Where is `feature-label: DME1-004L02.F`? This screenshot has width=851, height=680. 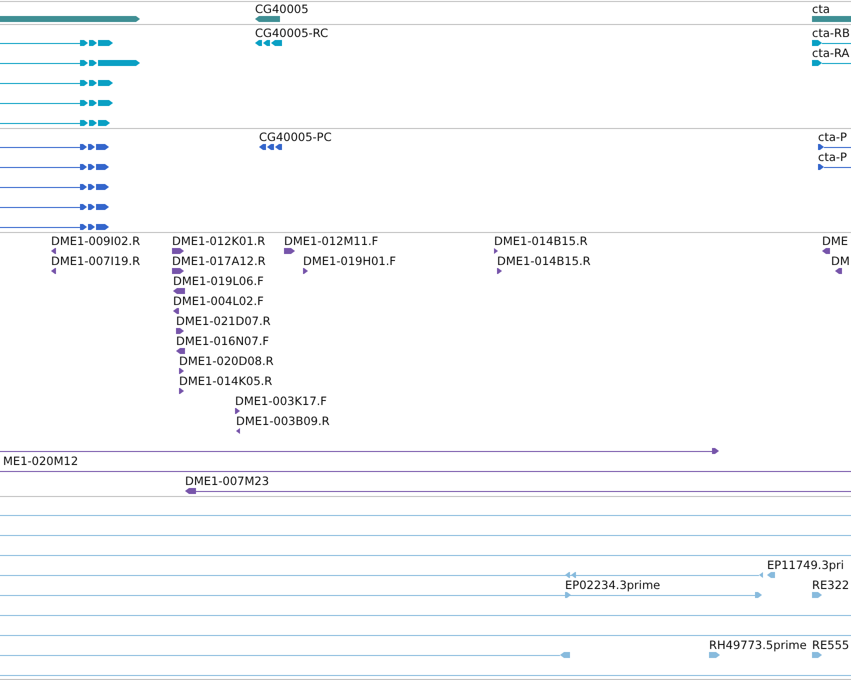
feature-label: DME1-004L02.F is located at coordinates (218, 301).